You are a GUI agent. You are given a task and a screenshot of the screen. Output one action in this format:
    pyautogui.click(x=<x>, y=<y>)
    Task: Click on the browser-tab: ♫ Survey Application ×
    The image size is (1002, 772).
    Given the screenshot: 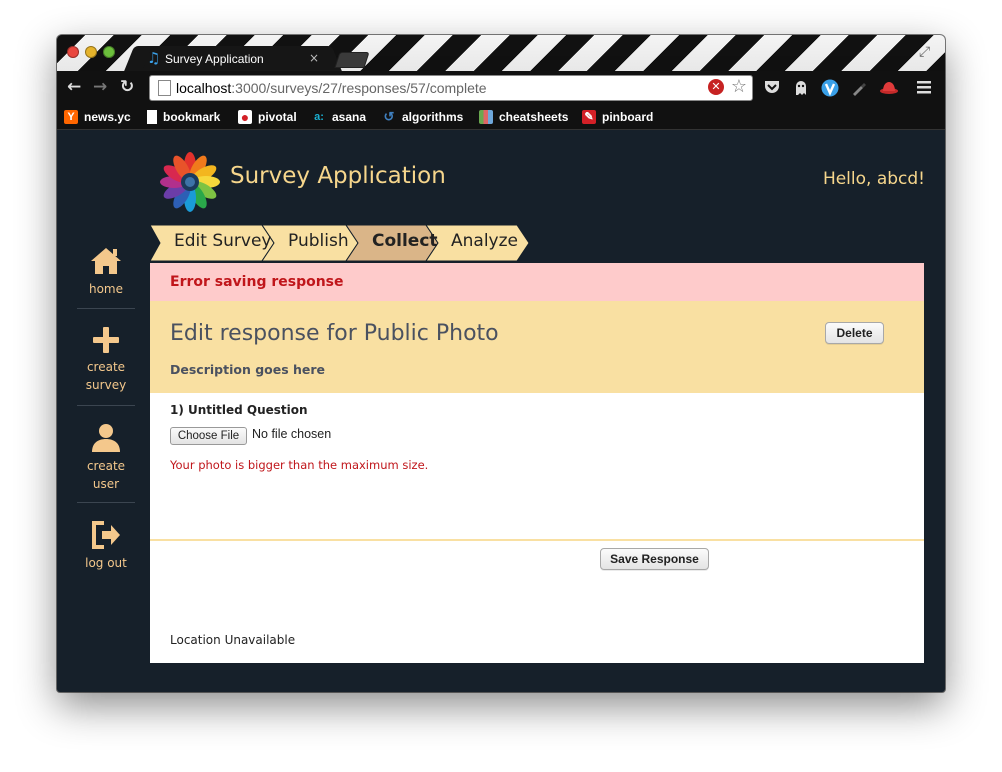 What is the action you would take?
    pyautogui.click(x=233, y=59)
    